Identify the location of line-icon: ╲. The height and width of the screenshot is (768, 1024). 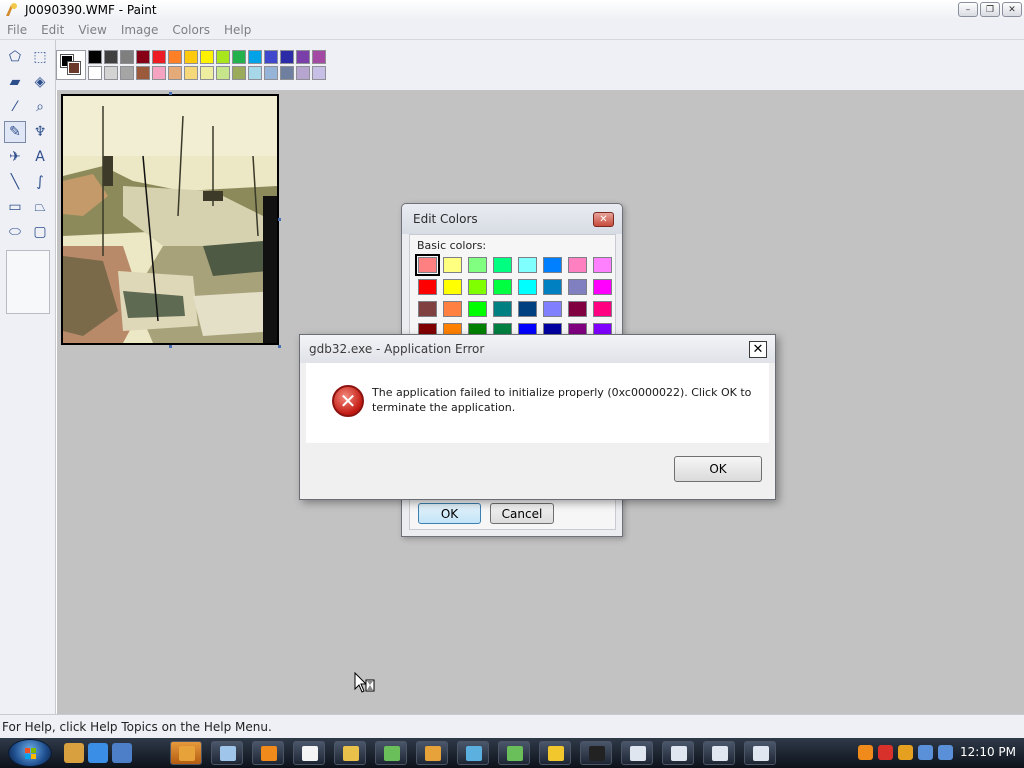
(15, 182).